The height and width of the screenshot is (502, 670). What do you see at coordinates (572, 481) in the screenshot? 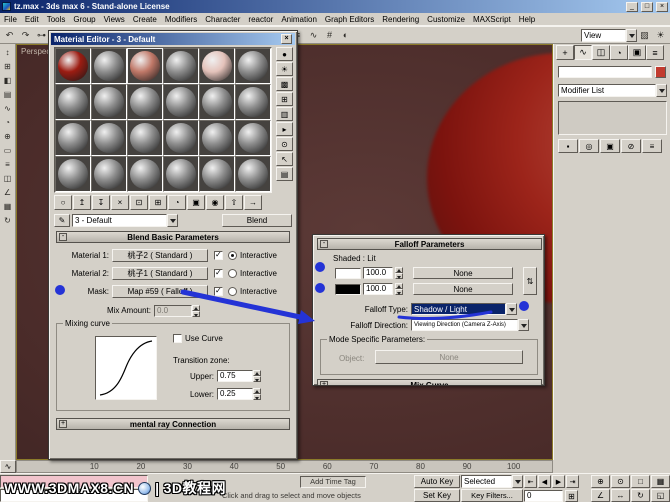
I see `go-to-end-icon: ⇥` at bounding box center [572, 481].